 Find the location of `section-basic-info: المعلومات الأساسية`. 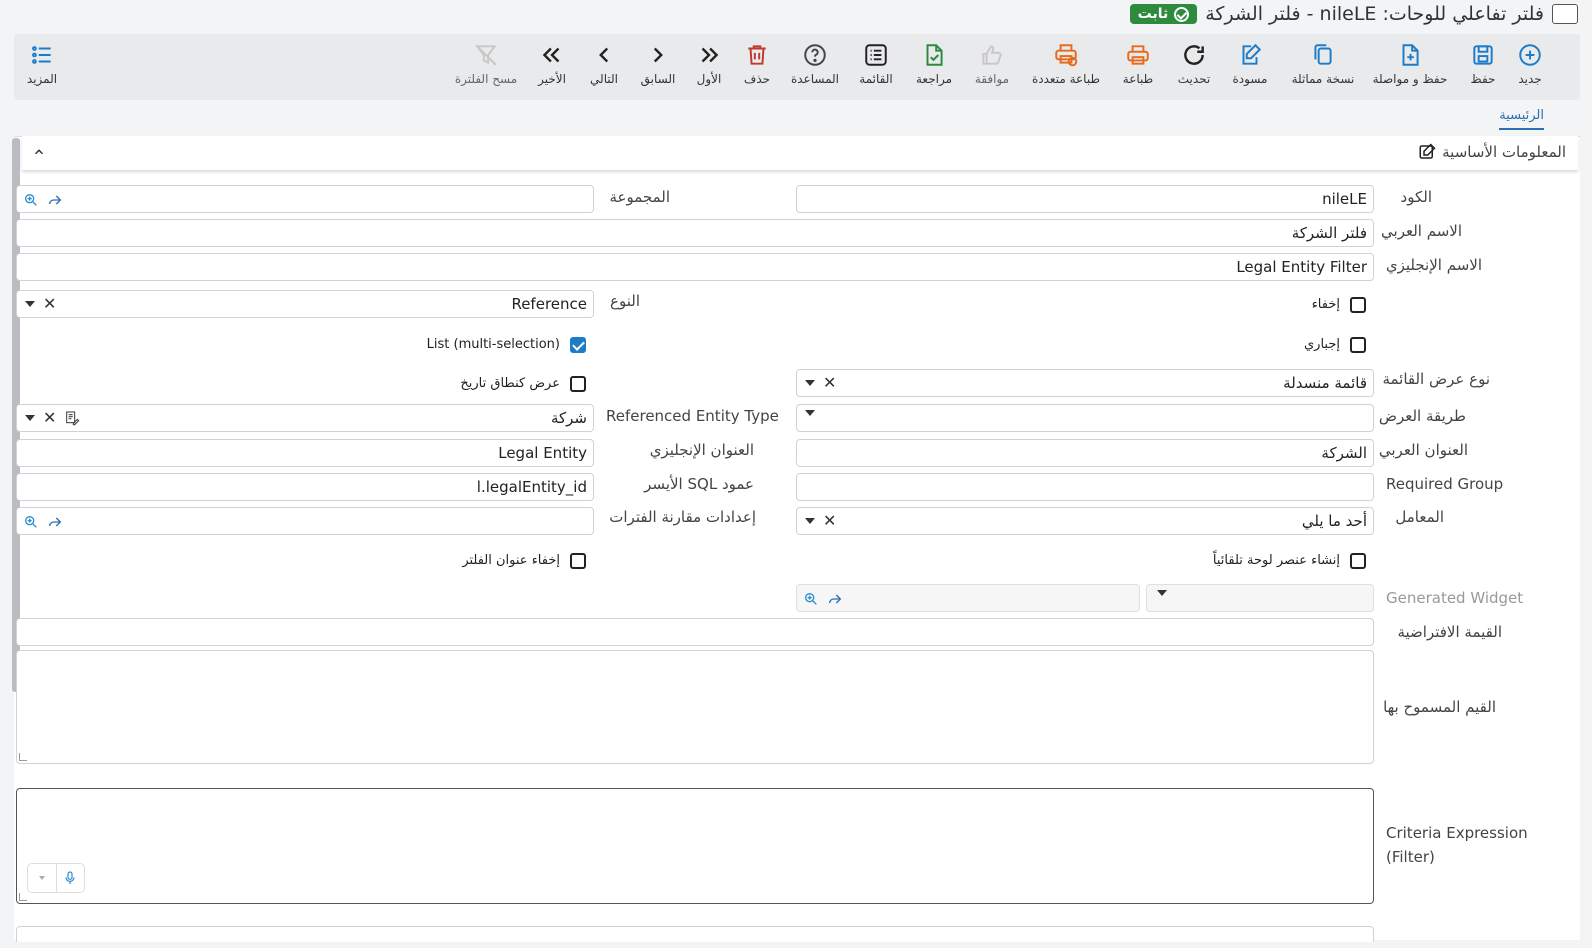

section-basic-info: المعلومات الأساسية is located at coordinates (800, 153).